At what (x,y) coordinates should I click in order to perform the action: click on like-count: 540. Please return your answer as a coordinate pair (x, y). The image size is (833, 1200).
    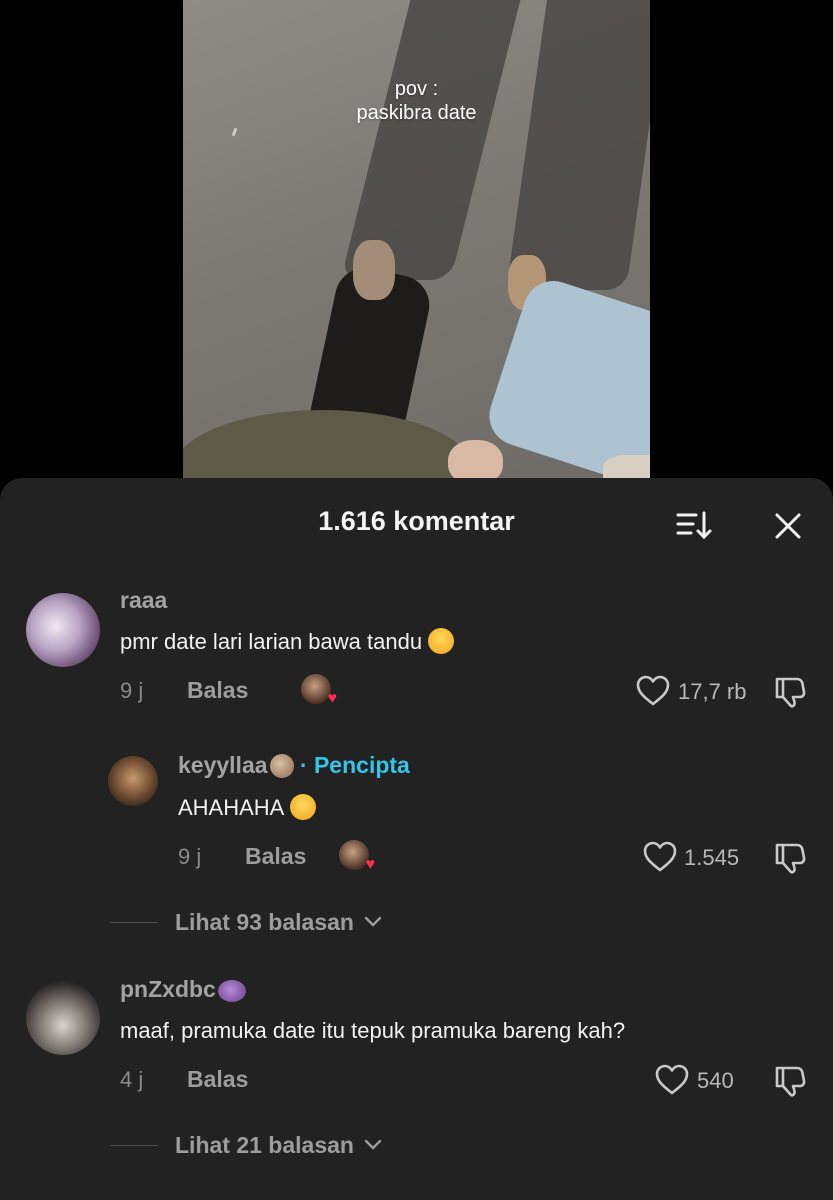
    Looking at the image, I should click on (715, 1080).